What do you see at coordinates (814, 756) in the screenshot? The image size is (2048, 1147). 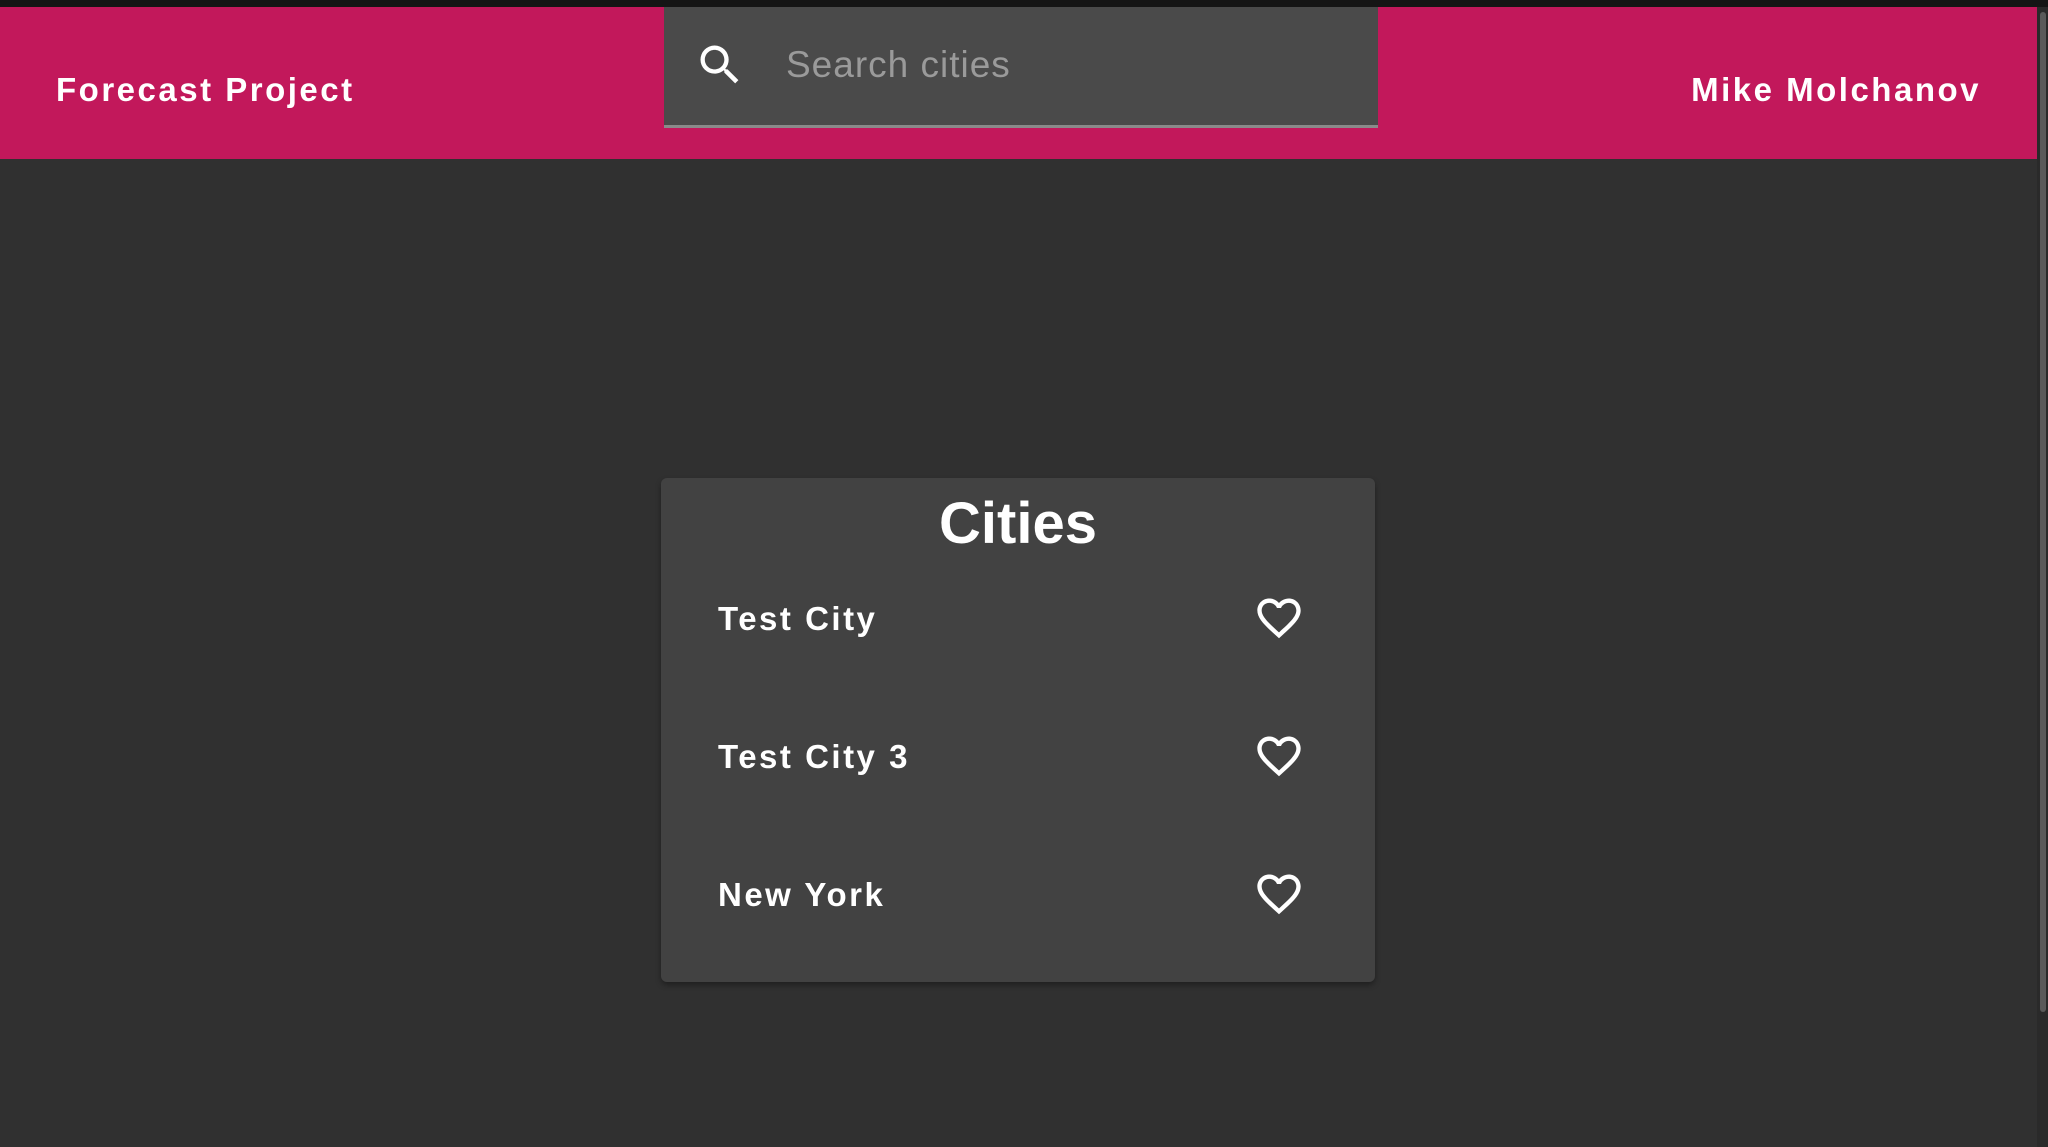 I see `city-name: Test City 3` at bounding box center [814, 756].